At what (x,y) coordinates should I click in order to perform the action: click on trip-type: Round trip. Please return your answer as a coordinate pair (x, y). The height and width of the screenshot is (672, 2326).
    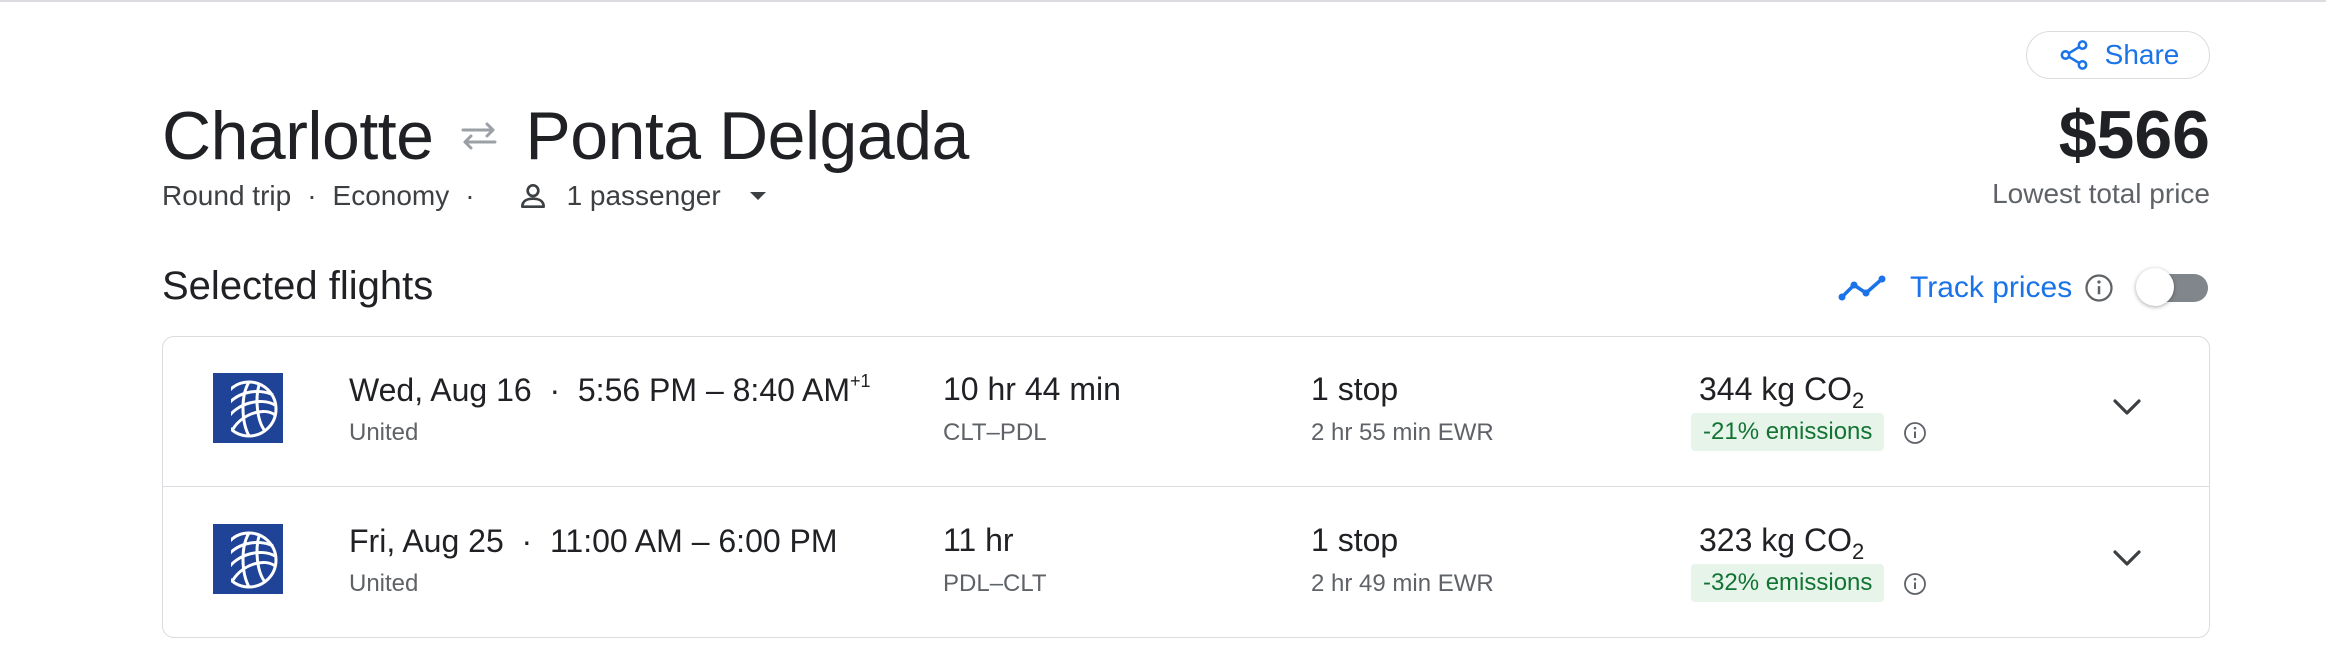
    Looking at the image, I should click on (227, 195).